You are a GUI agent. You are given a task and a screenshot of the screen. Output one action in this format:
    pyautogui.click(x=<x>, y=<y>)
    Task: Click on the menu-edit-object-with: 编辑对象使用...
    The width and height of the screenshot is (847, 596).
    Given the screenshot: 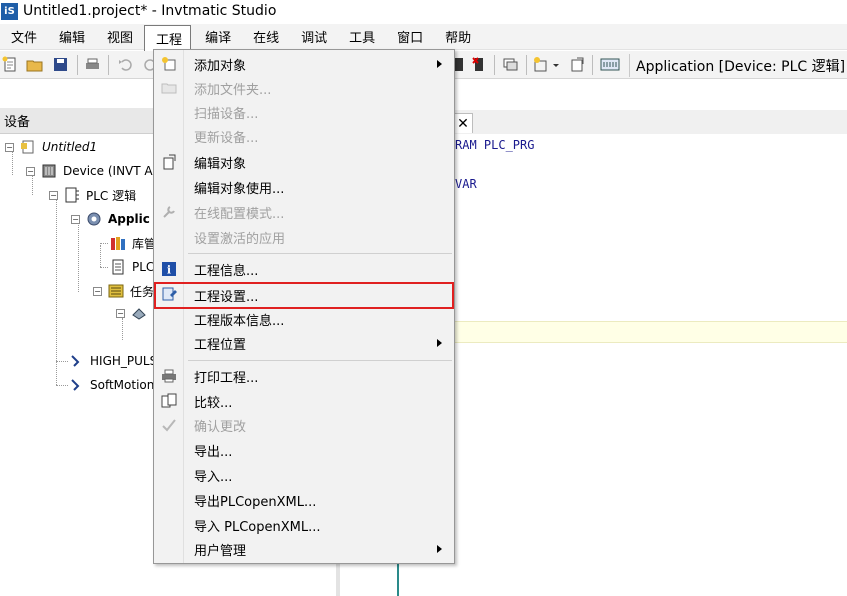 What is the action you would take?
    pyautogui.click(x=304, y=187)
    